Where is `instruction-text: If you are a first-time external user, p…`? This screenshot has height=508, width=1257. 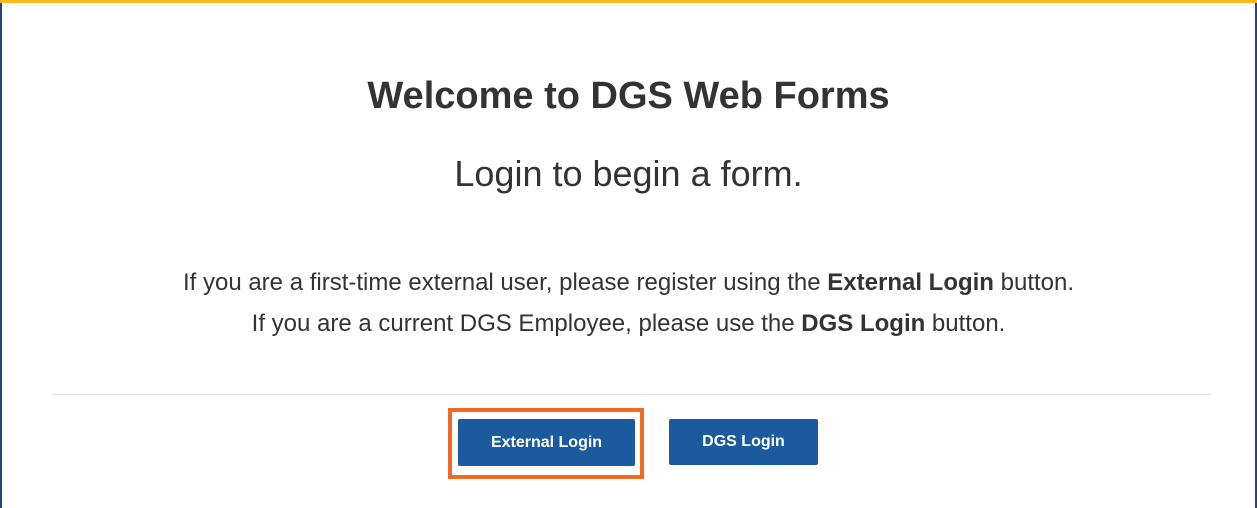 instruction-text: If you are a first-time external user, p… is located at coordinates (505, 282).